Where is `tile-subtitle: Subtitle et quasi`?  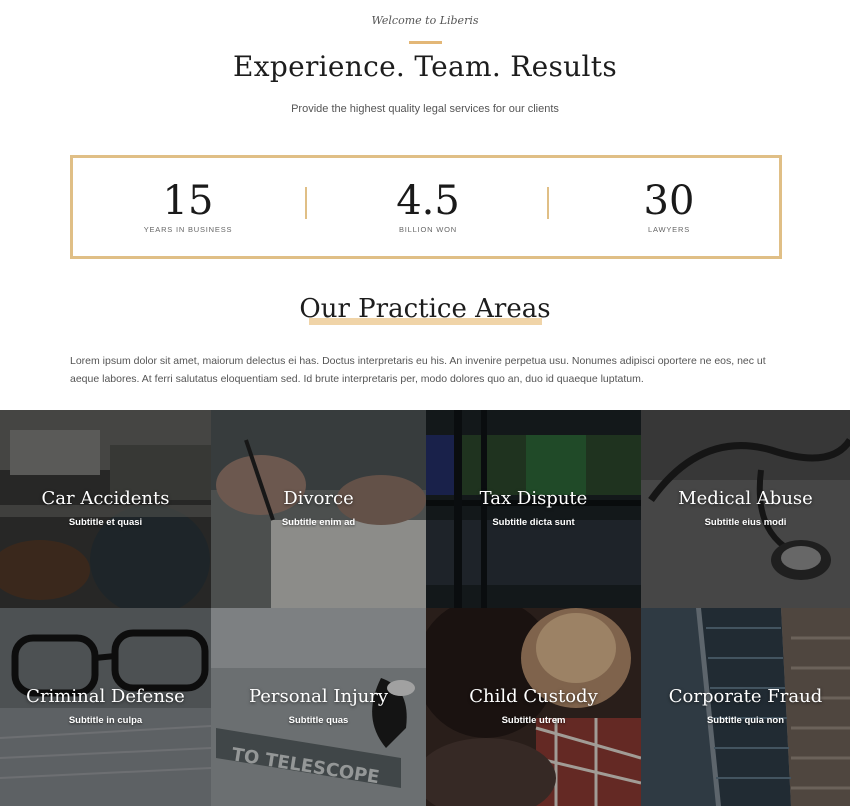
tile-subtitle: Subtitle et quasi is located at coordinates (105, 522).